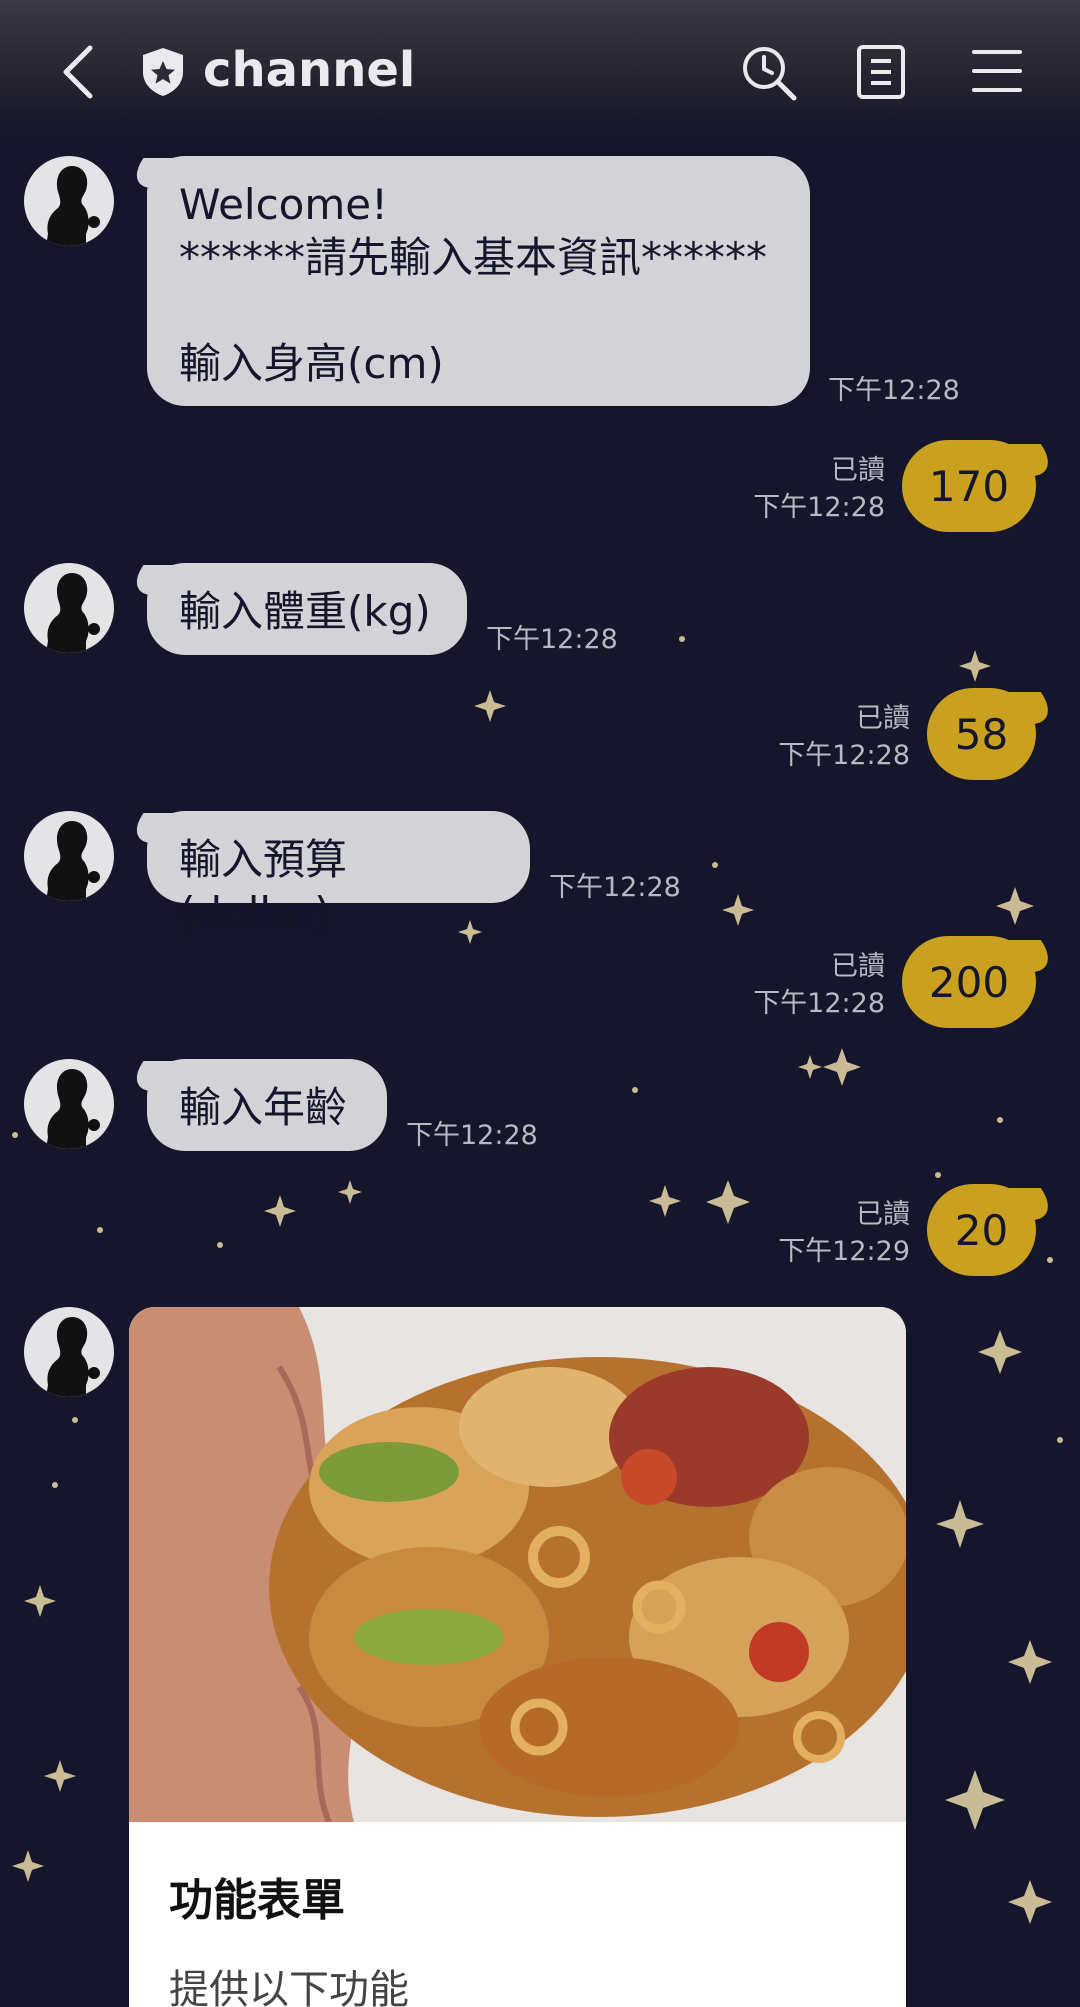  What do you see at coordinates (267, 1105) in the screenshot?
I see `bot-message: 輸入年齡` at bounding box center [267, 1105].